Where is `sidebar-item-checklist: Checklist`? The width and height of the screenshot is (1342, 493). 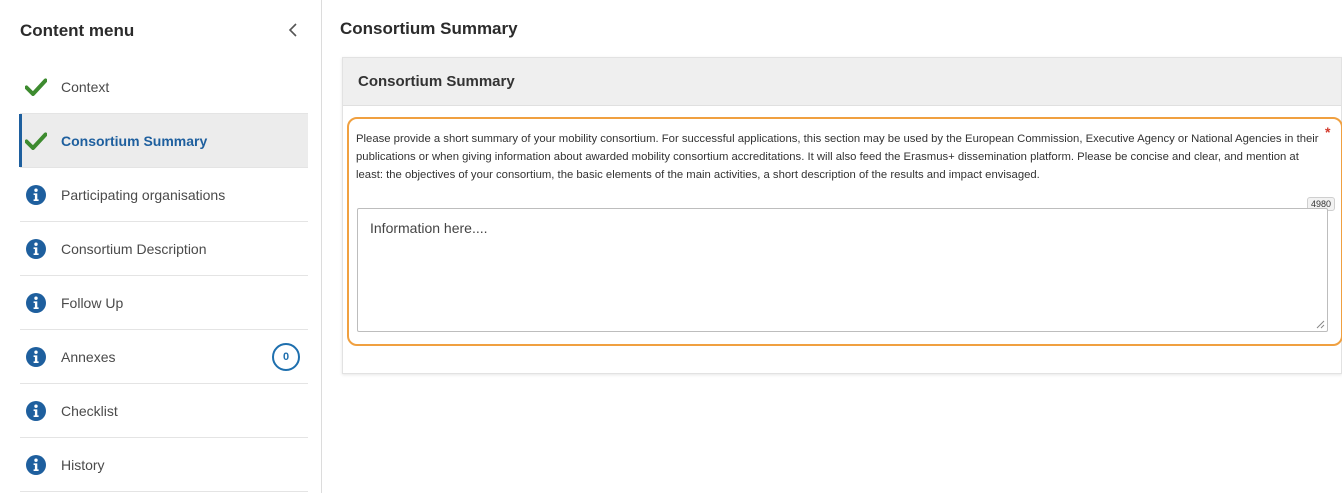 sidebar-item-checklist: Checklist is located at coordinates (164, 411).